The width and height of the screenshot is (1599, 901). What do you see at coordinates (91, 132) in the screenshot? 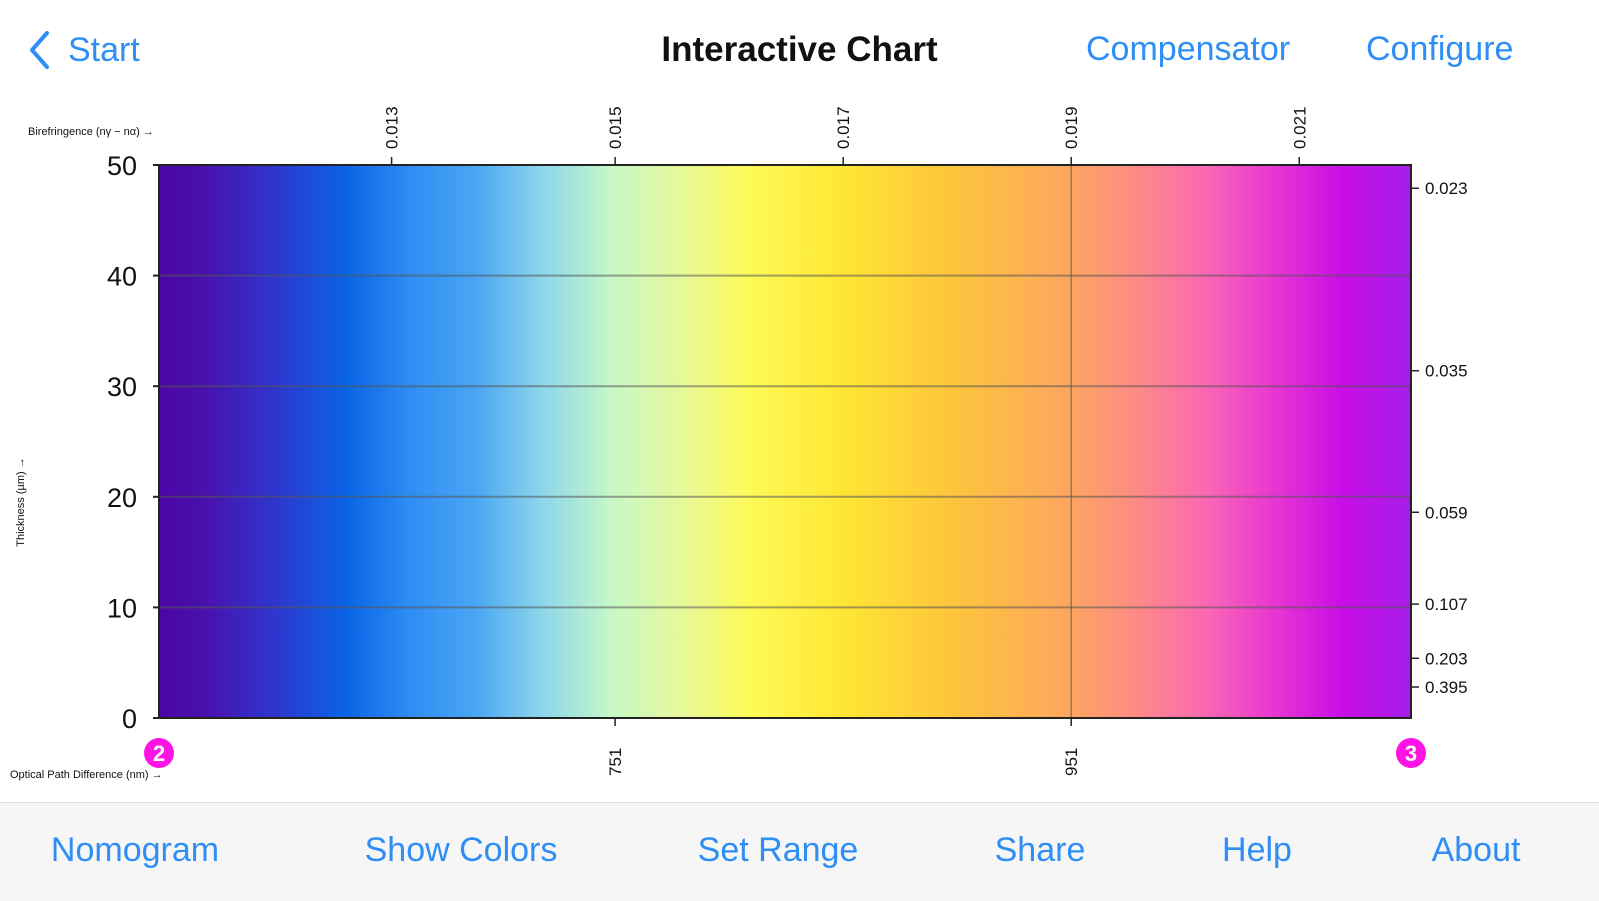
I see `top-axis-title: Birefringence (nγ − nα) →` at bounding box center [91, 132].